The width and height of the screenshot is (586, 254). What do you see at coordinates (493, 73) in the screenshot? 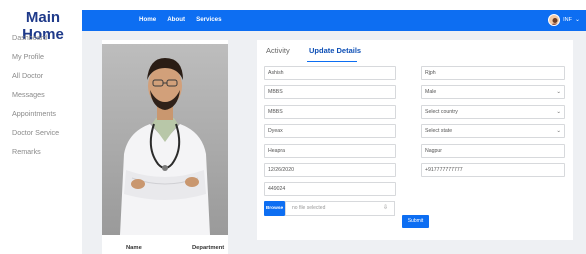
I see `last-name-field: Rjph` at bounding box center [493, 73].